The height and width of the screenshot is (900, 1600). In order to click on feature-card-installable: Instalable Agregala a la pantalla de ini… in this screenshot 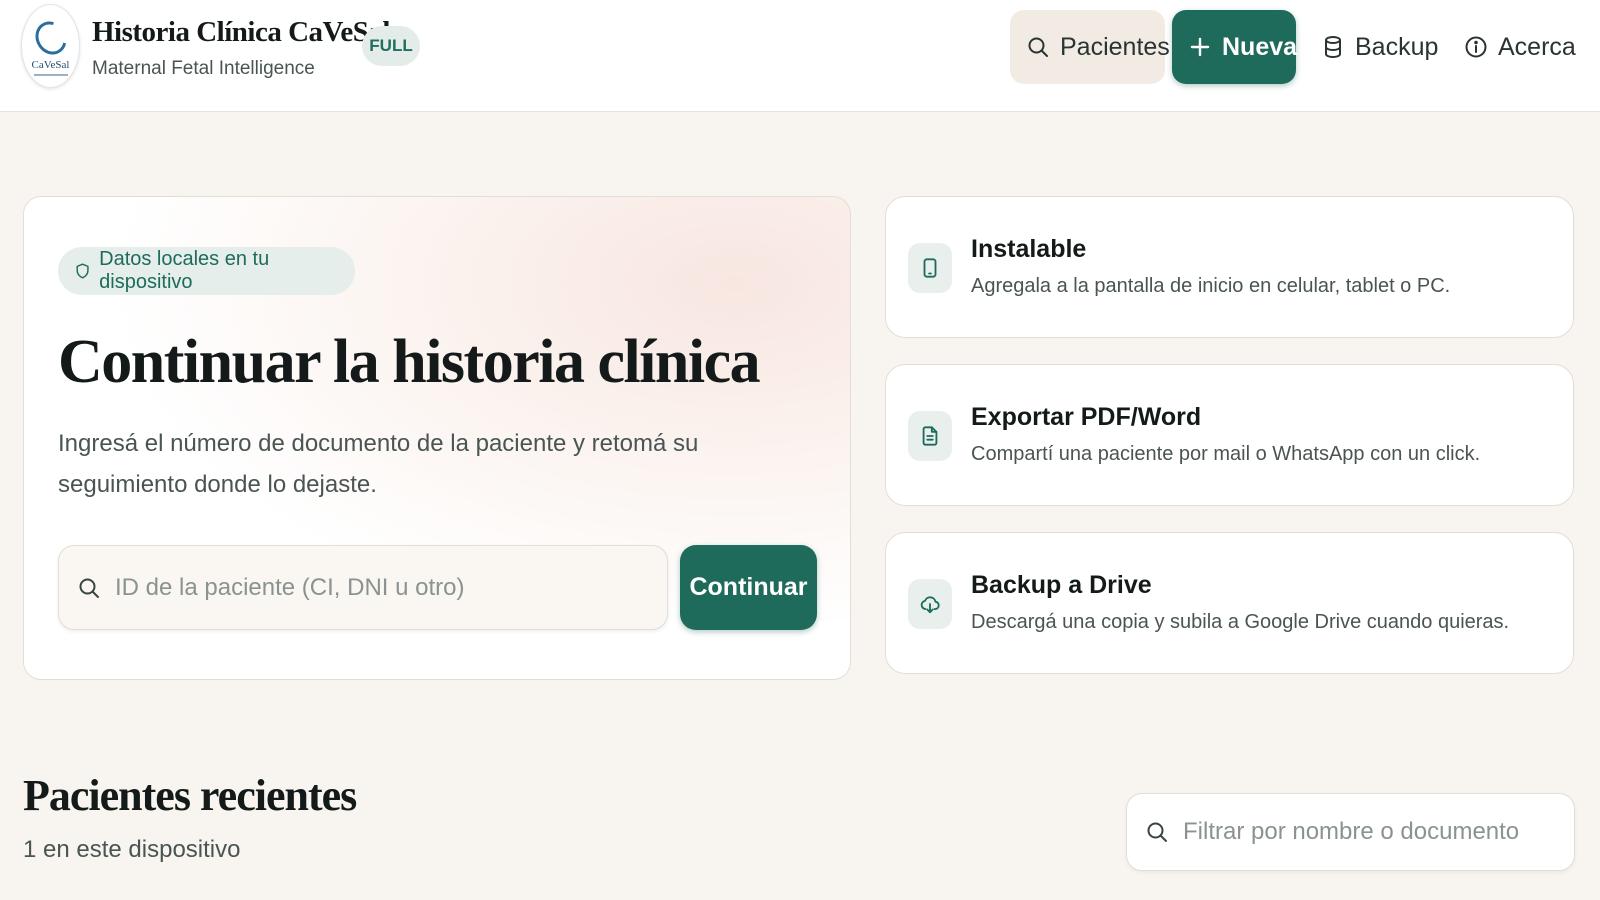, I will do `click(1229, 267)`.